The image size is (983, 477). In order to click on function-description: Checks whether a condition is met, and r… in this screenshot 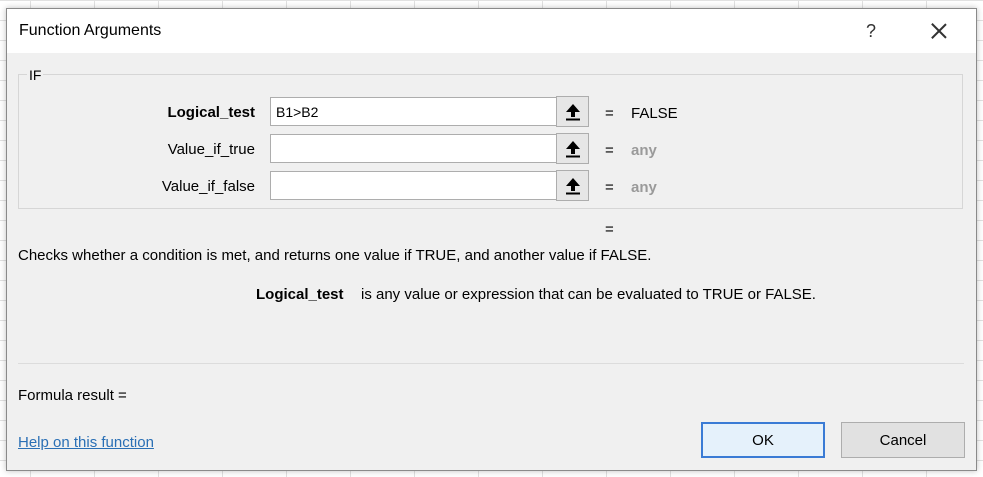, I will do `click(335, 255)`.